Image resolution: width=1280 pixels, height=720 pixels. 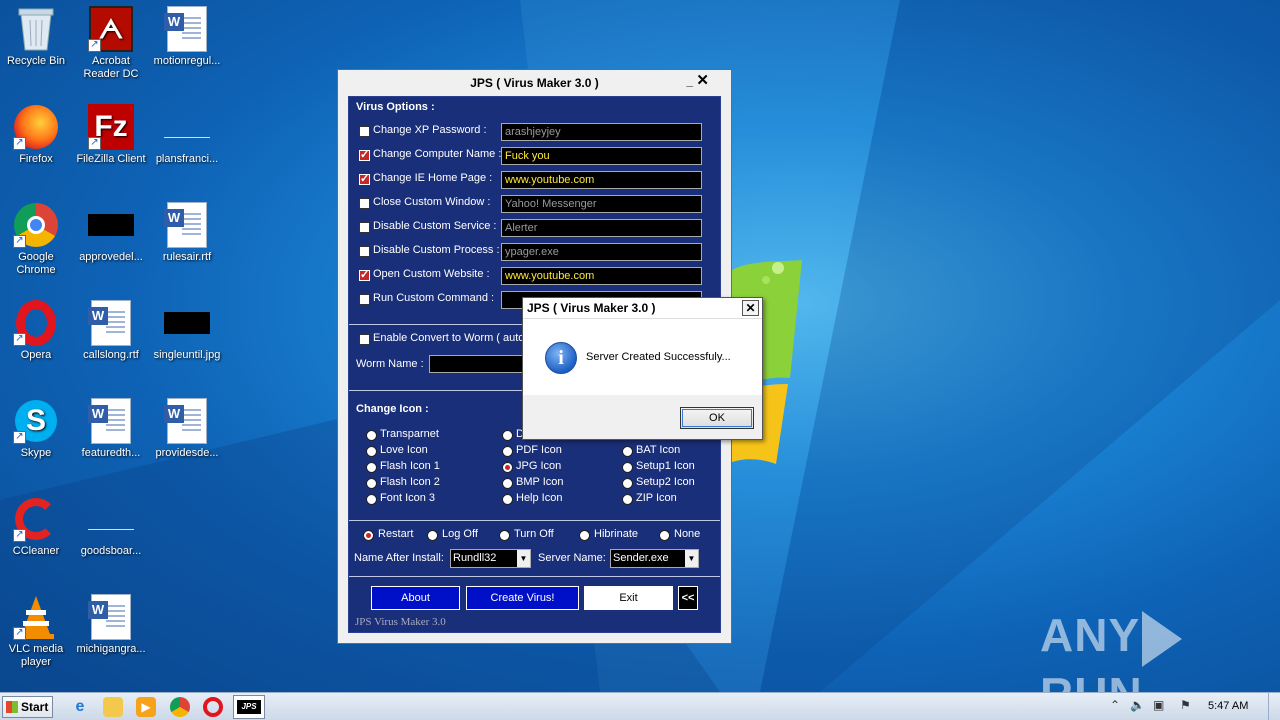 What do you see at coordinates (368, 535) in the screenshot?
I see `restart-radio` at bounding box center [368, 535].